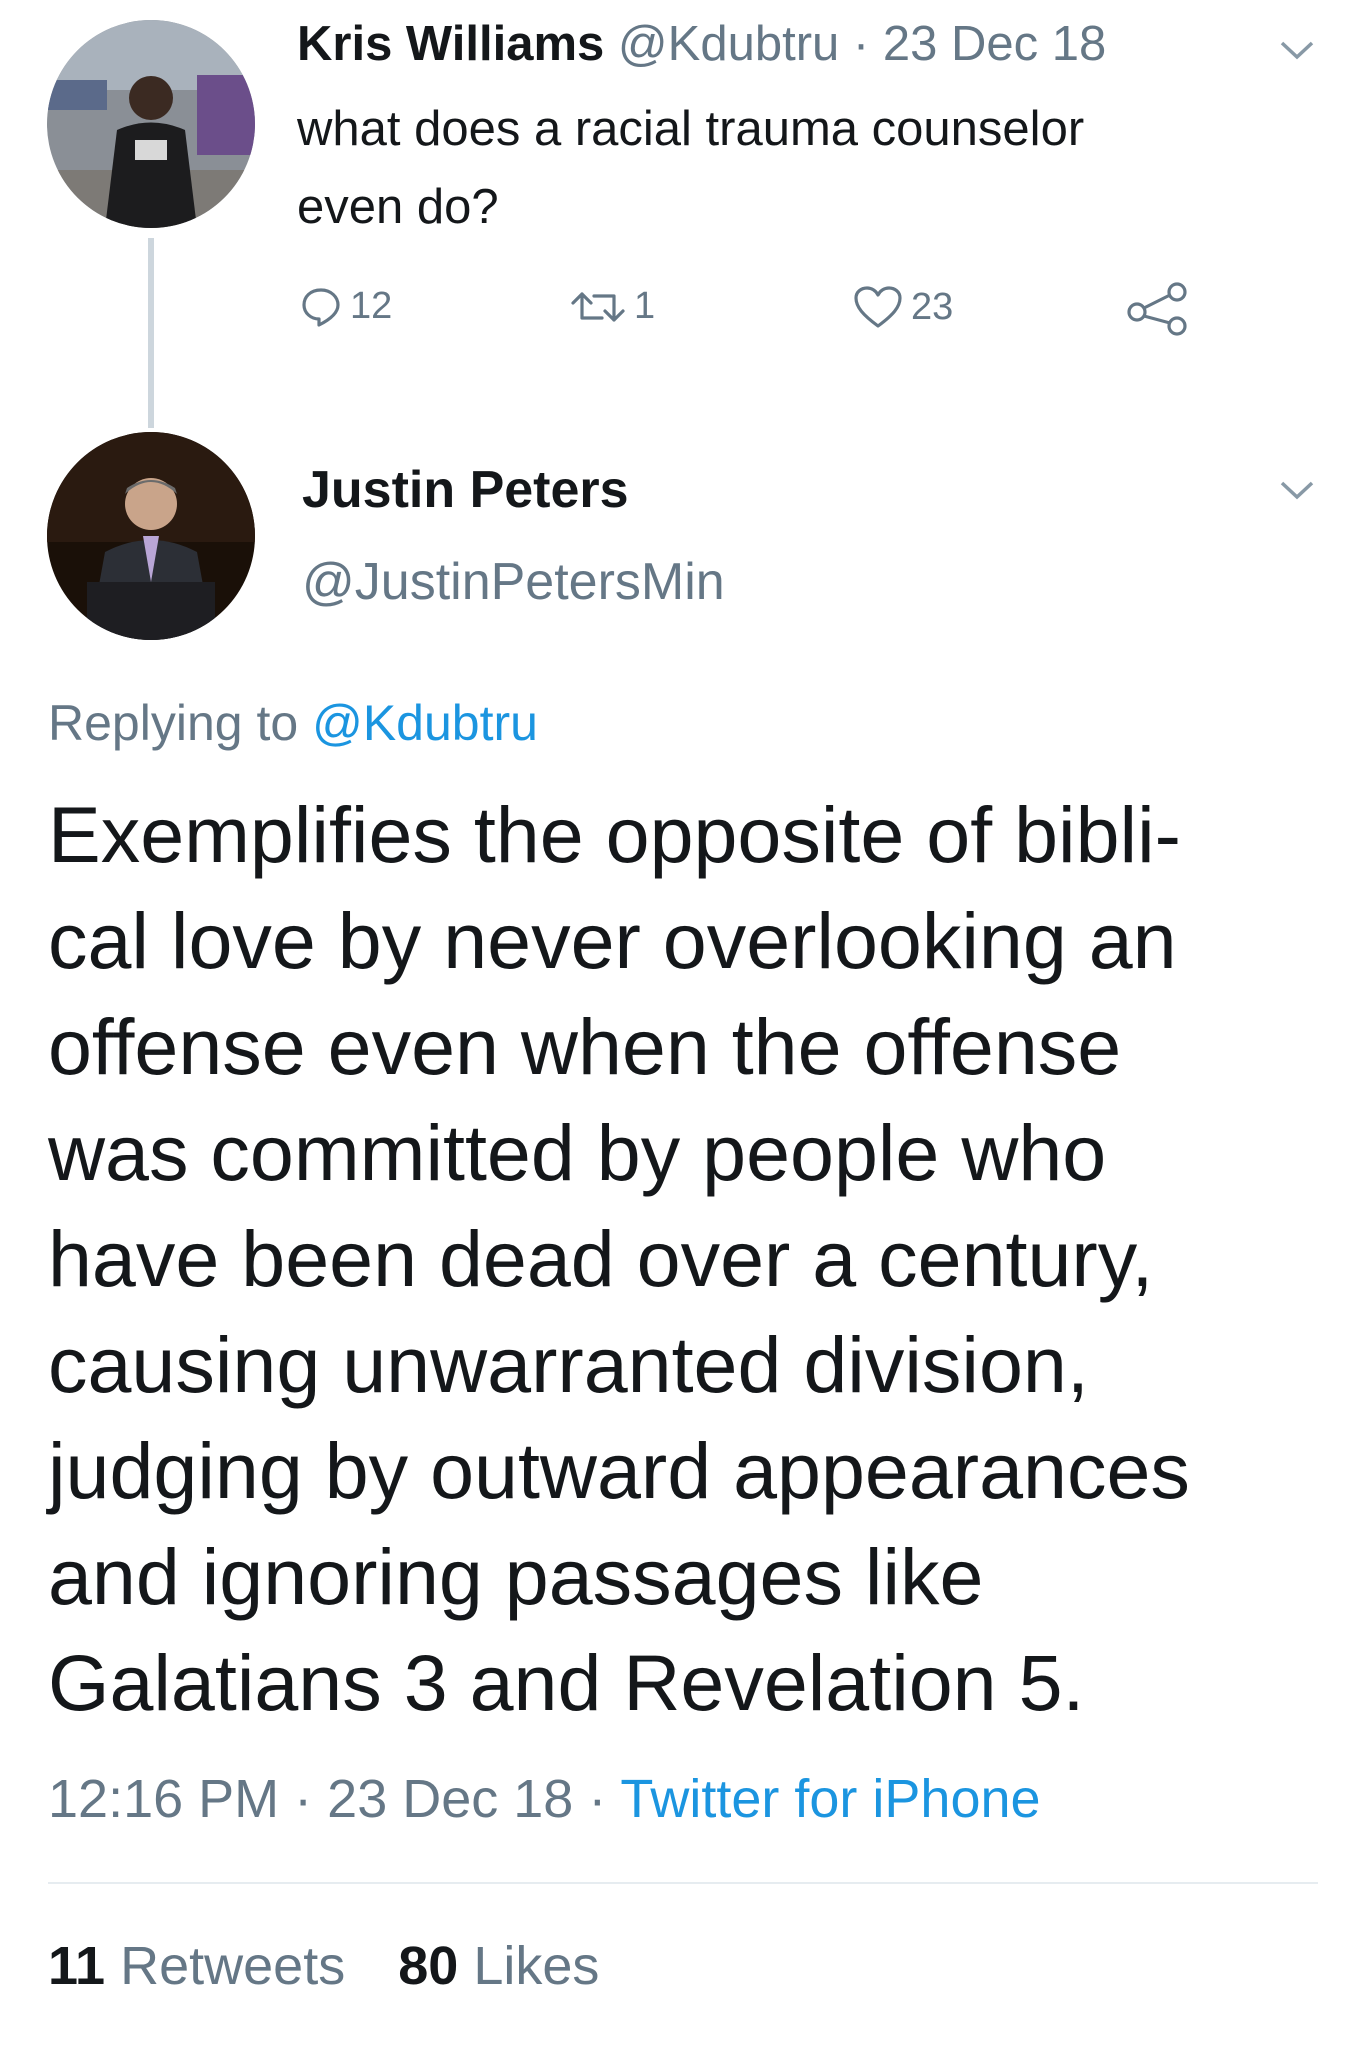  Describe the element at coordinates (513, 582) in the screenshot. I see `main-author-handle: @JustinPetersMin` at that location.